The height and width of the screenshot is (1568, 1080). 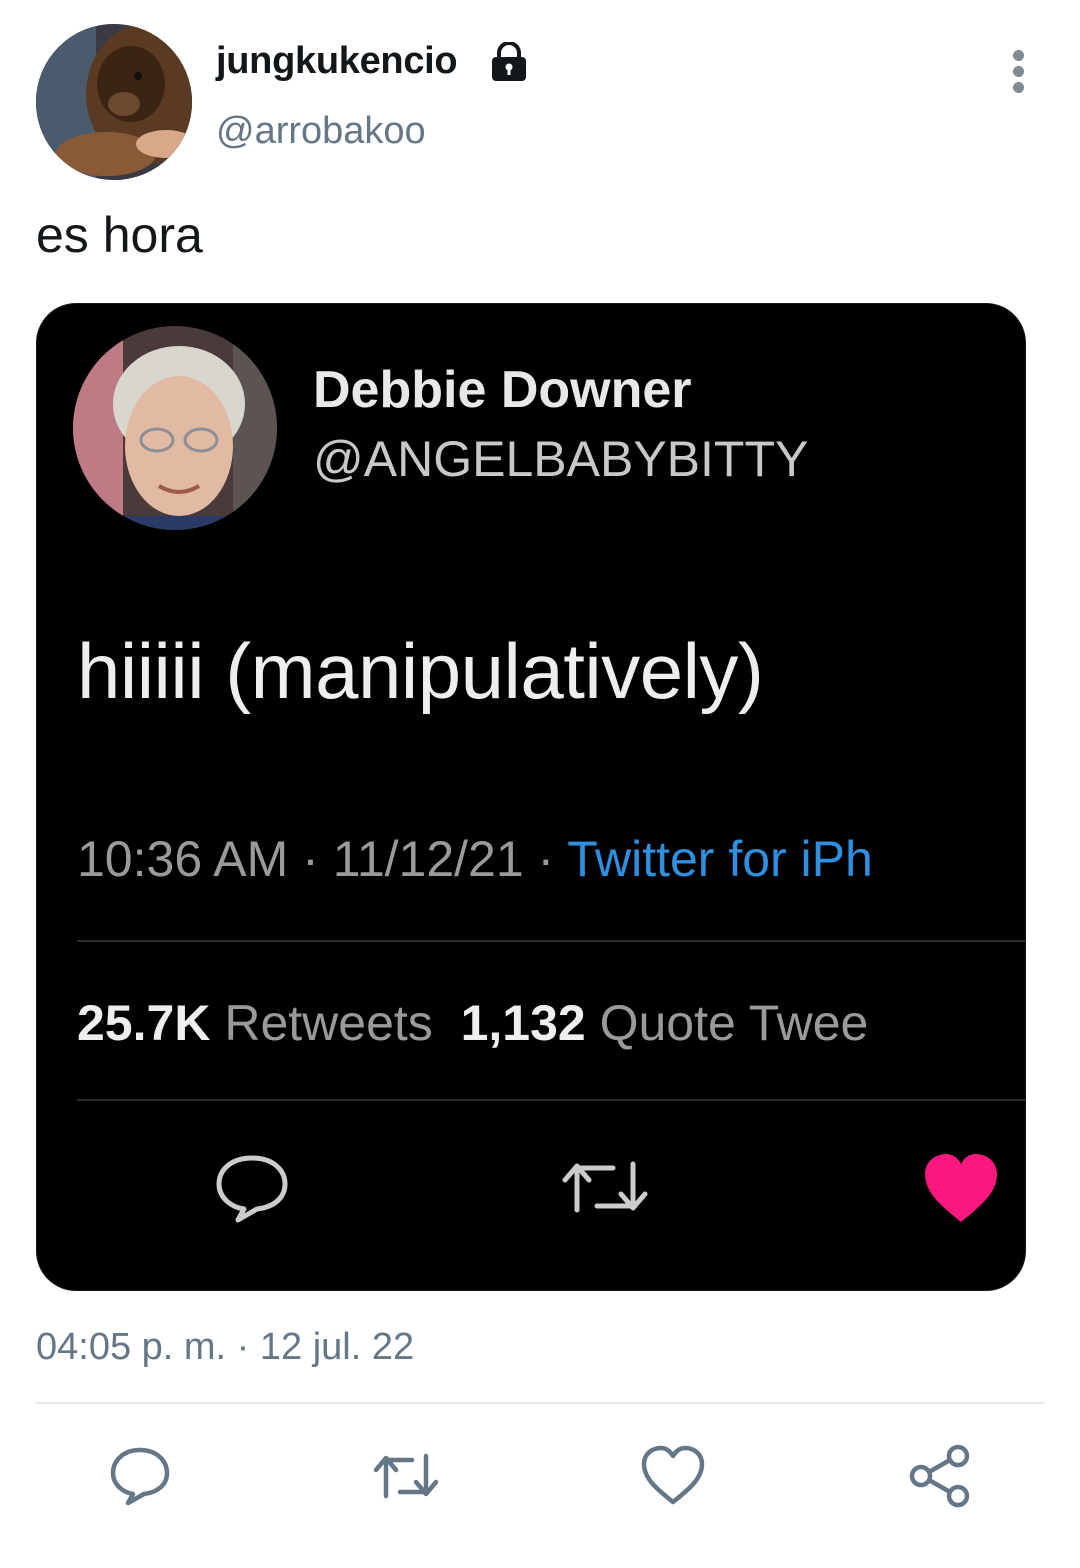 I want to click on author-display-name: jungkukencio, so click(x=337, y=61).